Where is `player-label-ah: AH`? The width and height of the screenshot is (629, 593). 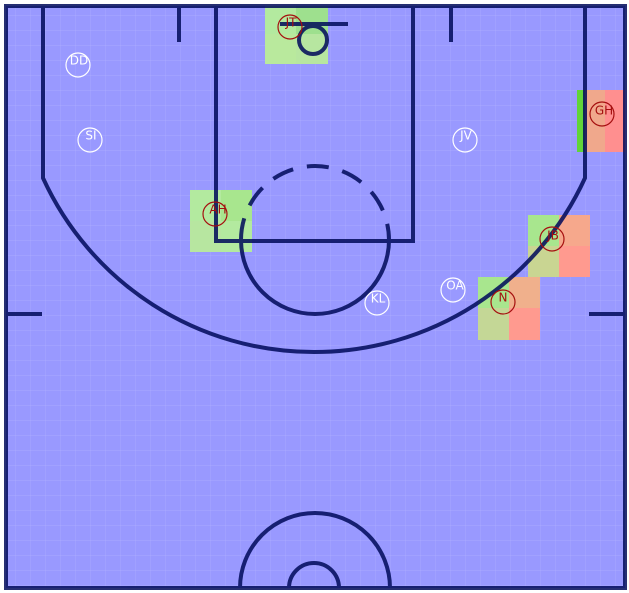
player-label-ah: AH is located at coordinates (217, 210).